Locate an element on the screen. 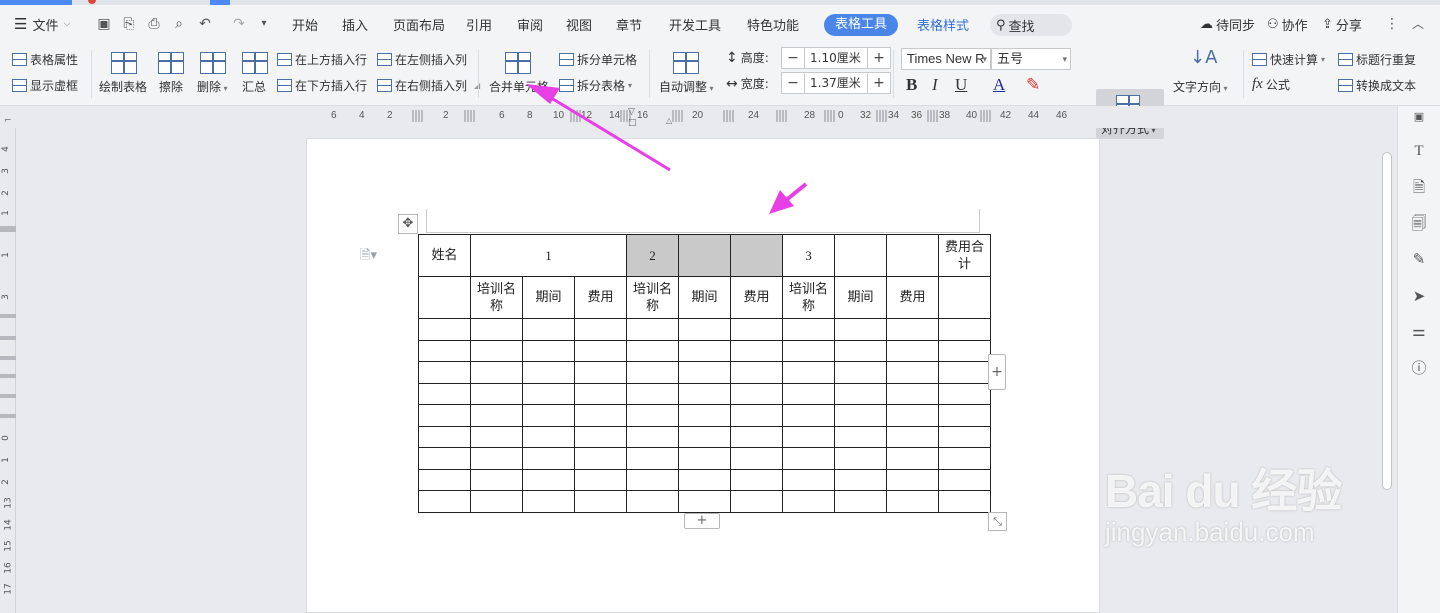 This screenshot has width=1440, height=613. tab-view: 视图 is located at coordinates (579, 24).